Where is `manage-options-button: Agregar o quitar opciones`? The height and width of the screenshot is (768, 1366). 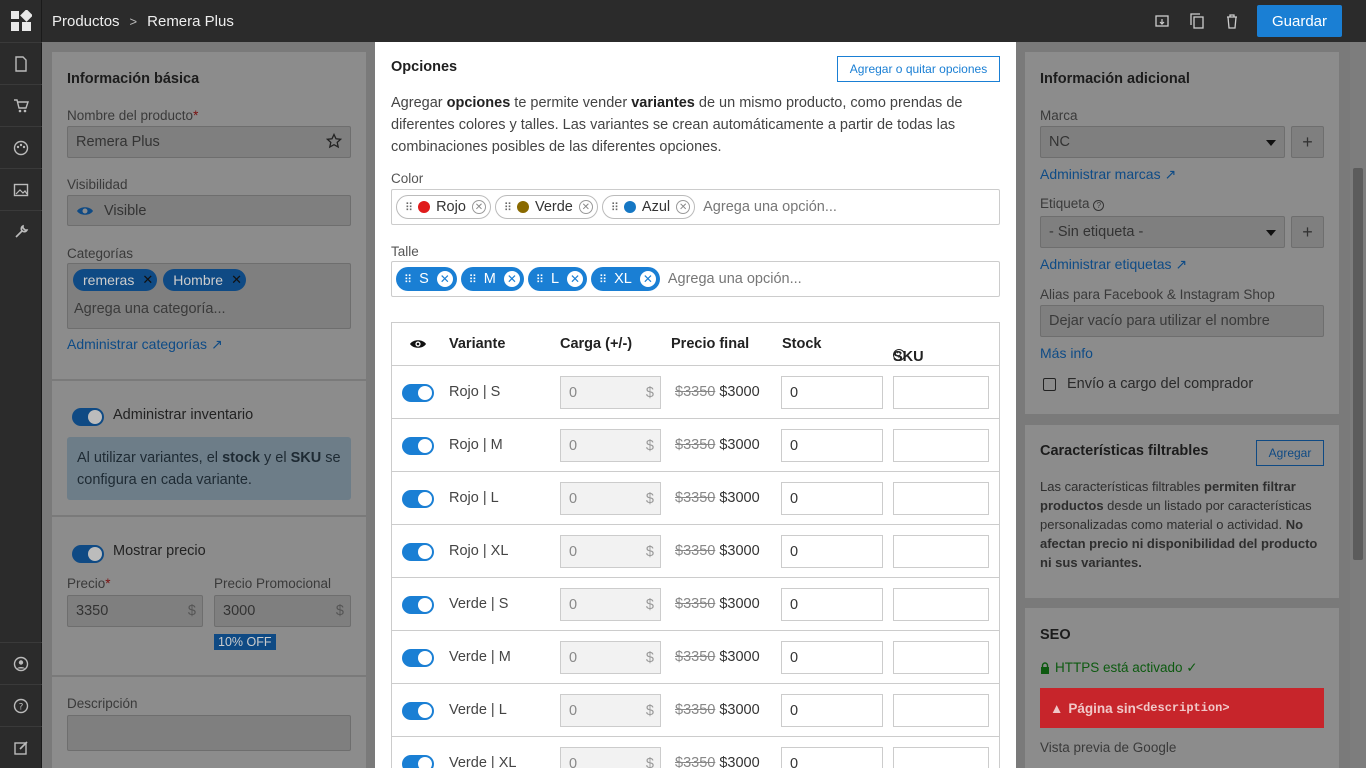
manage-options-button: Agregar o quitar opciones is located at coordinates (918, 69).